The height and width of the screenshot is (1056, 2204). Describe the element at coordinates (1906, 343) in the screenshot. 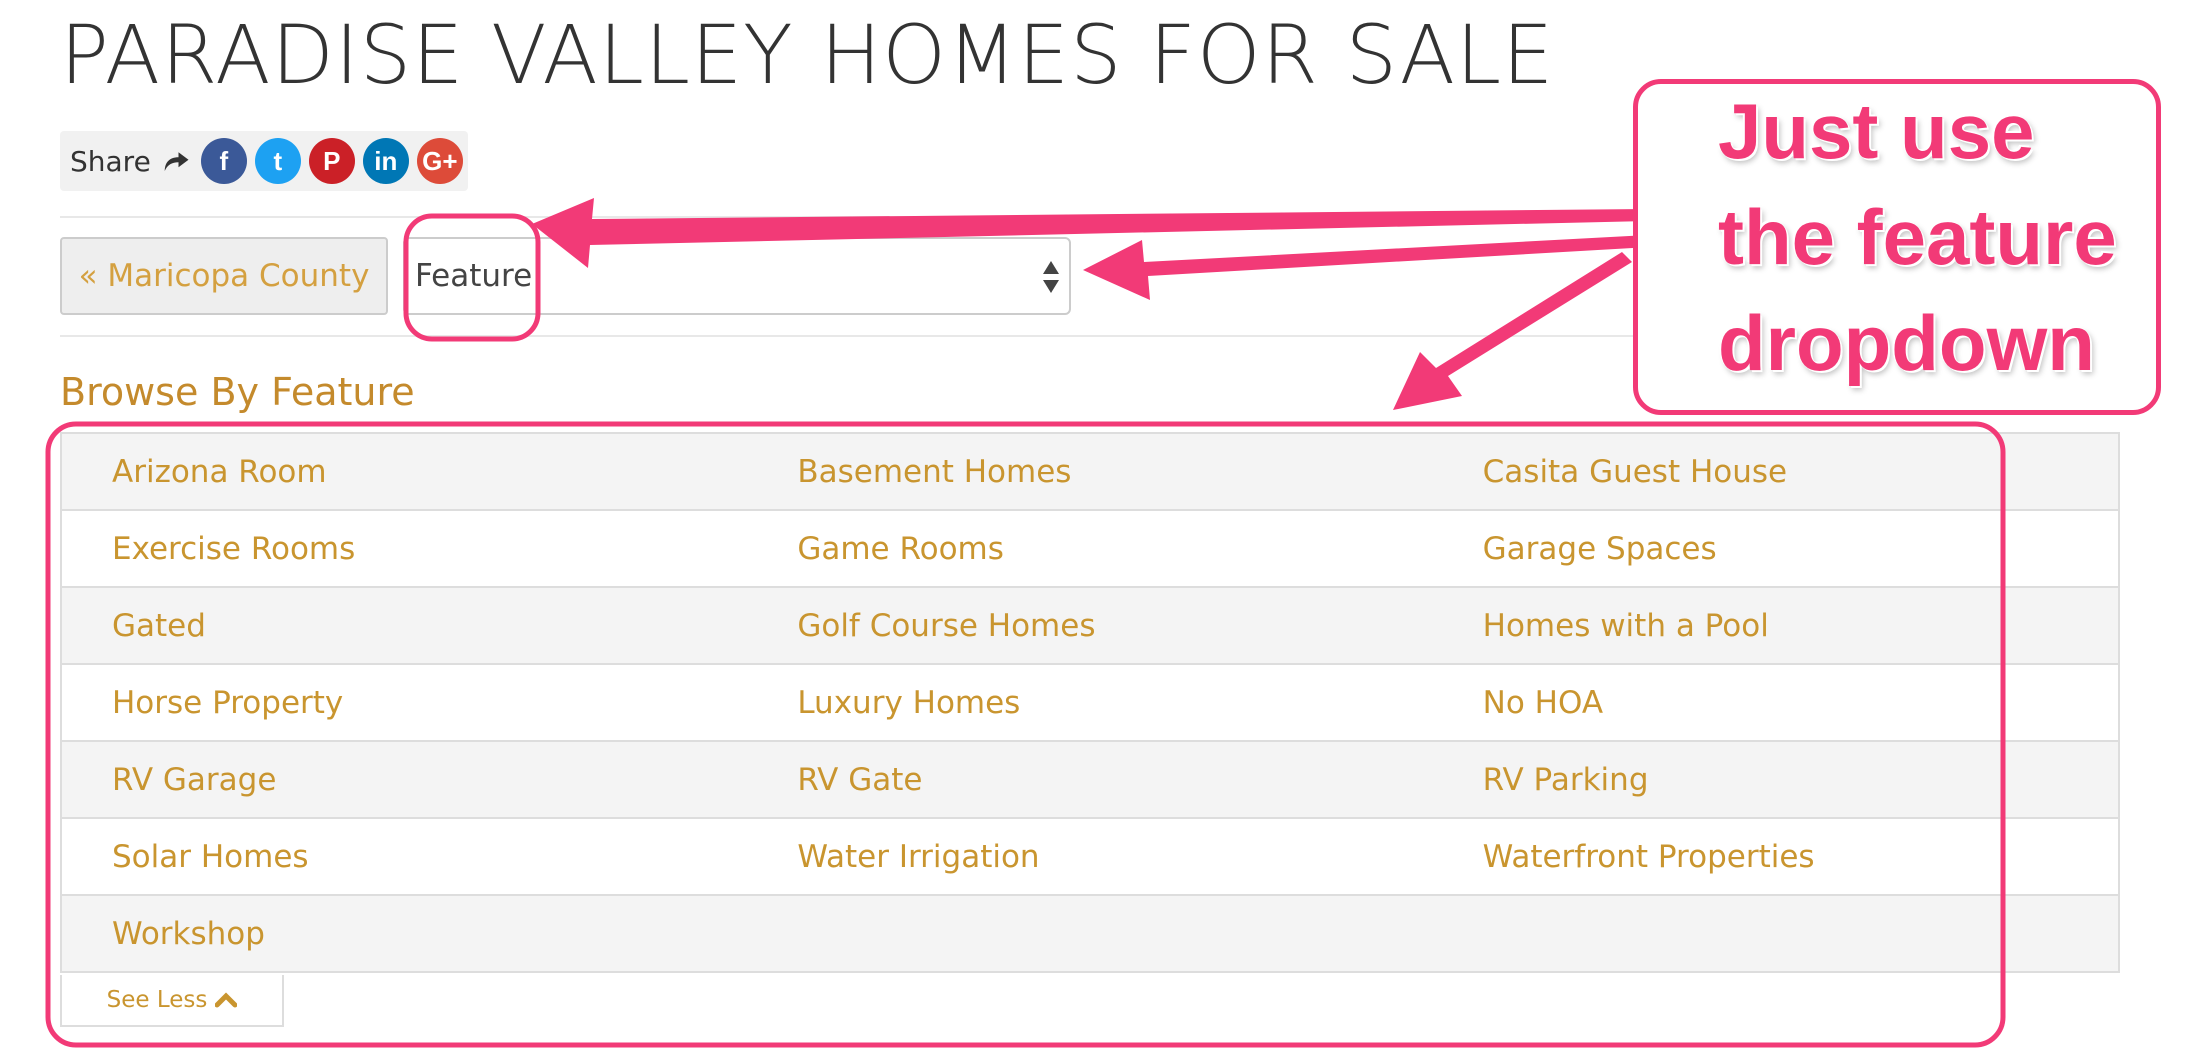

I see `annotation-line: dropdown` at that location.